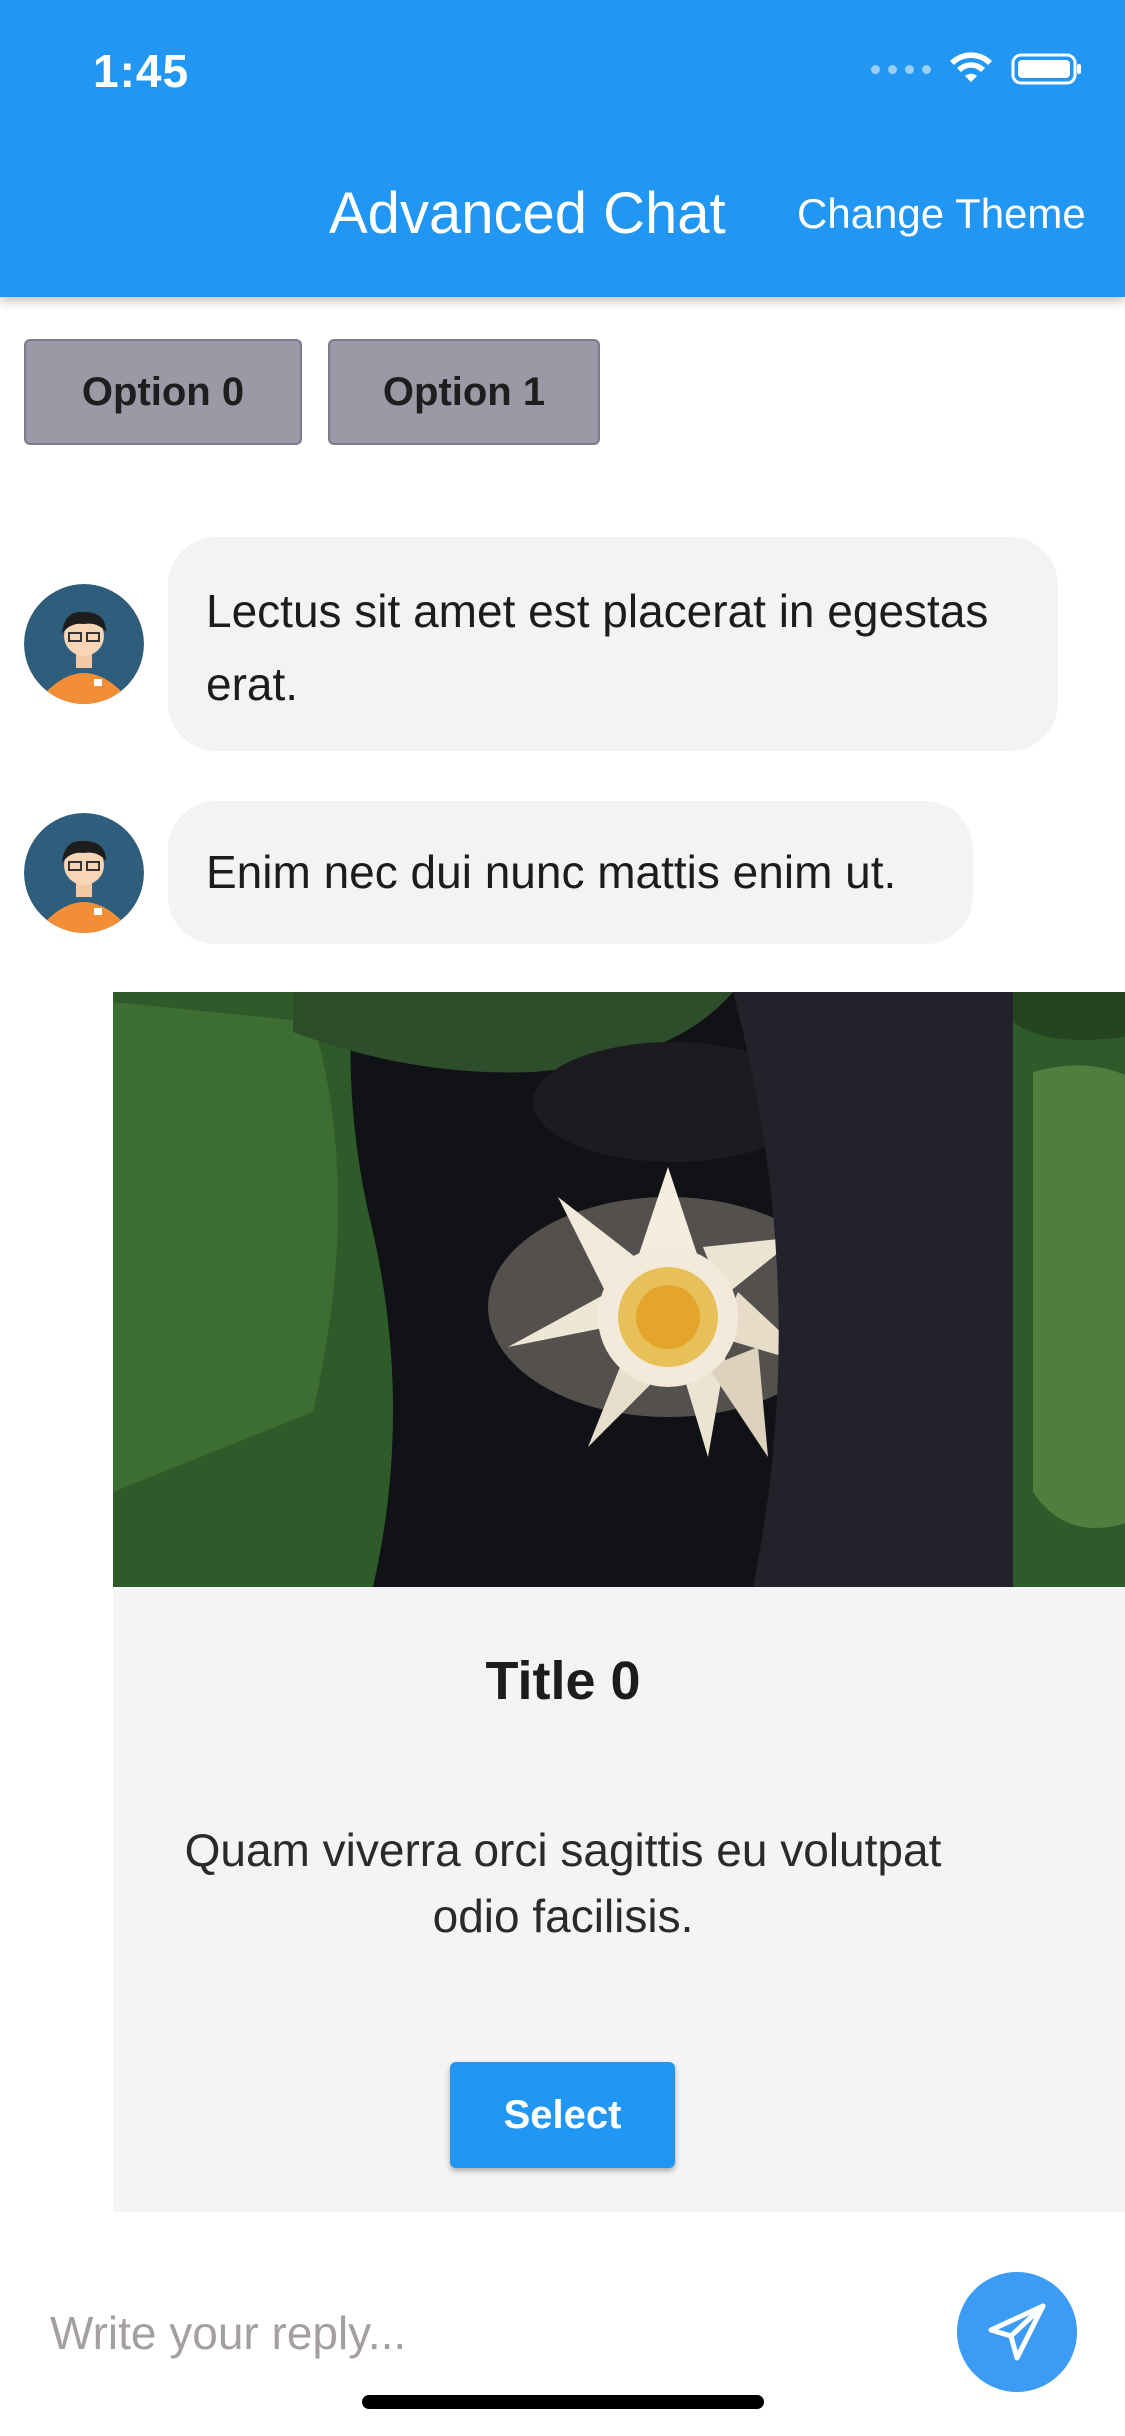 This screenshot has height=2436, width=1125. What do you see at coordinates (312, 392) in the screenshot?
I see `quick-reply-options: Option 0 Option 1` at bounding box center [312, 392].